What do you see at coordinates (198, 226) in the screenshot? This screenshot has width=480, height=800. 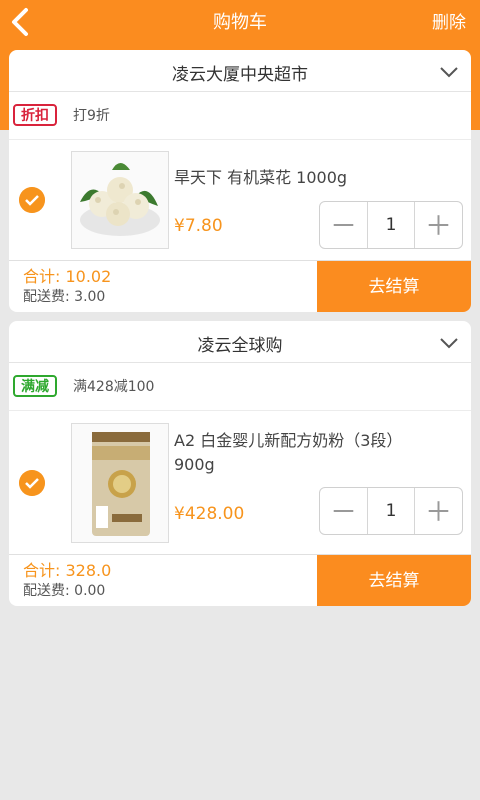 I see `product-price: ¥7.80` at bounding box center [198, 226].